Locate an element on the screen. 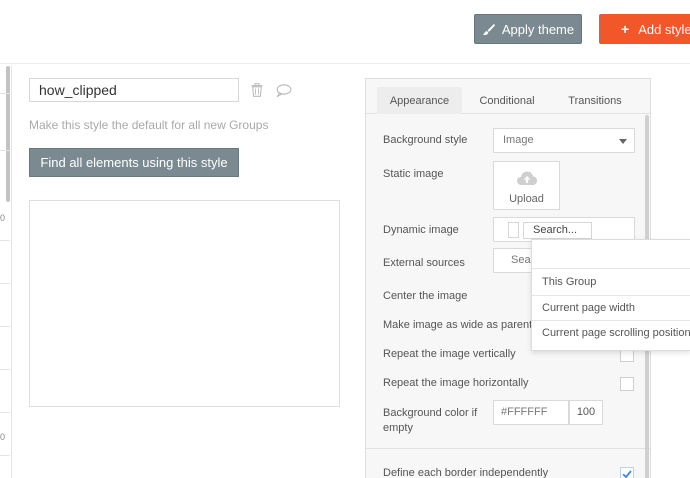 This screenshot has width=690, height=478. add-style-label: Add style is located at coordinates (664, 29).